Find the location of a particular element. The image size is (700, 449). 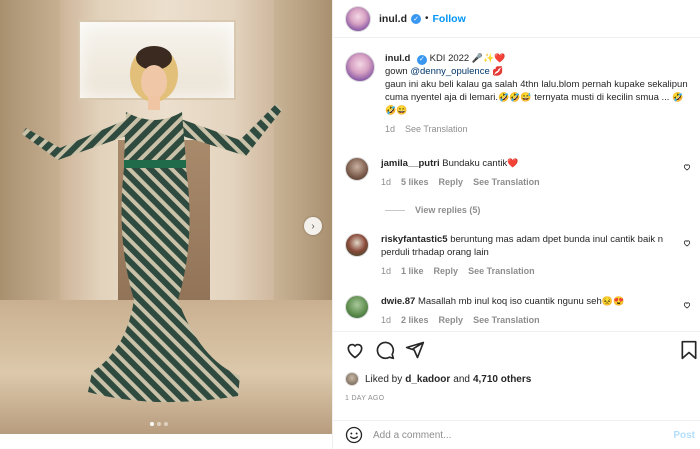

comment-icon is located at coordinates (385, 350).